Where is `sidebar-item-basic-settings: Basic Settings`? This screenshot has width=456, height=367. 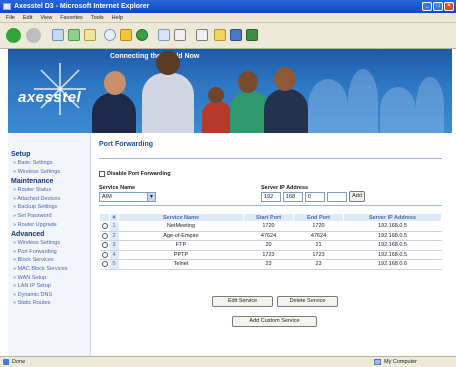
sidebar-item-basic-settings: Basic Settings is located at coordinates (49, 163).